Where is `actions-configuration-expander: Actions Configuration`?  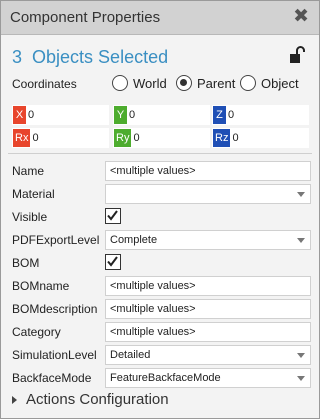
actions-configuration-expander: Actions Configuration is located at coordinates (90, 399).